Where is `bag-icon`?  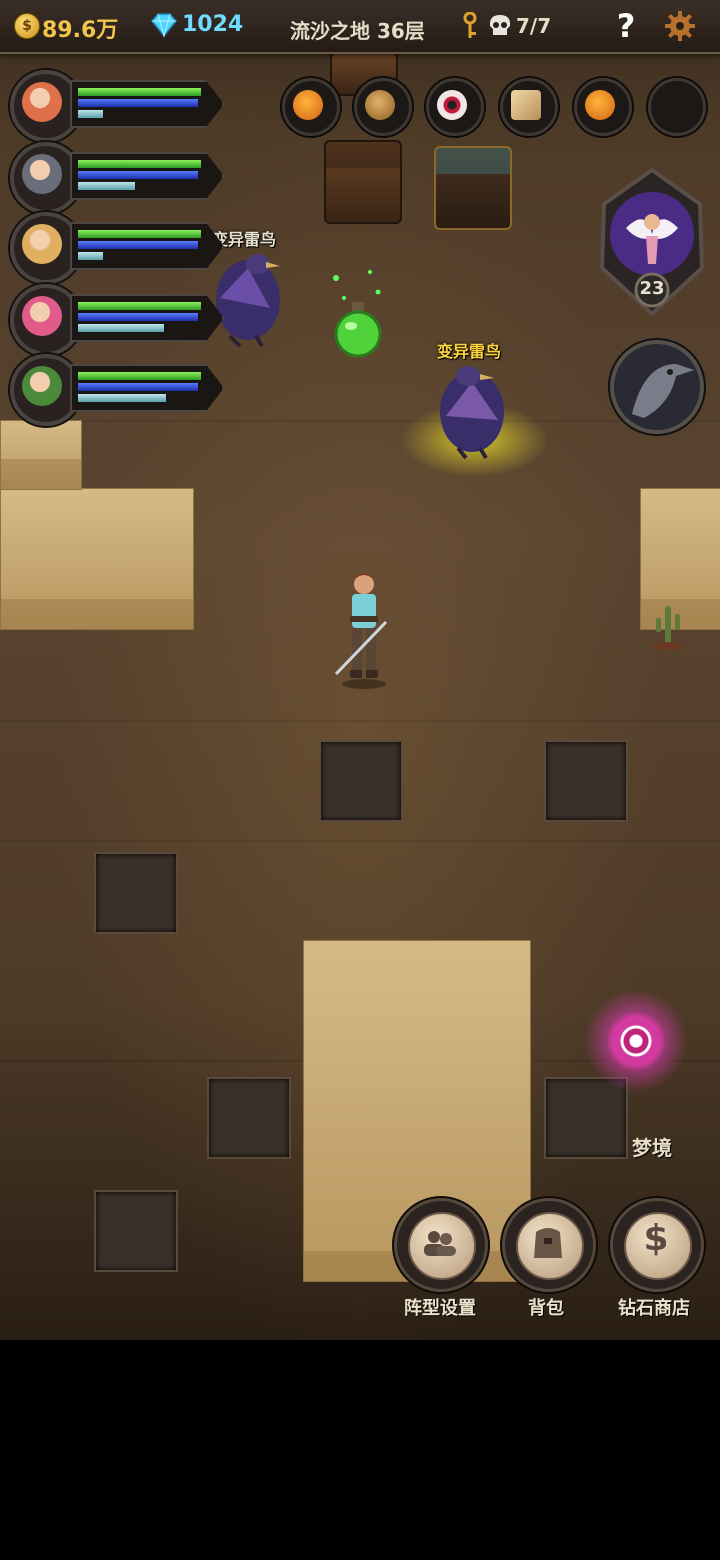 bag-icon is located at coordinates (548, 1243).